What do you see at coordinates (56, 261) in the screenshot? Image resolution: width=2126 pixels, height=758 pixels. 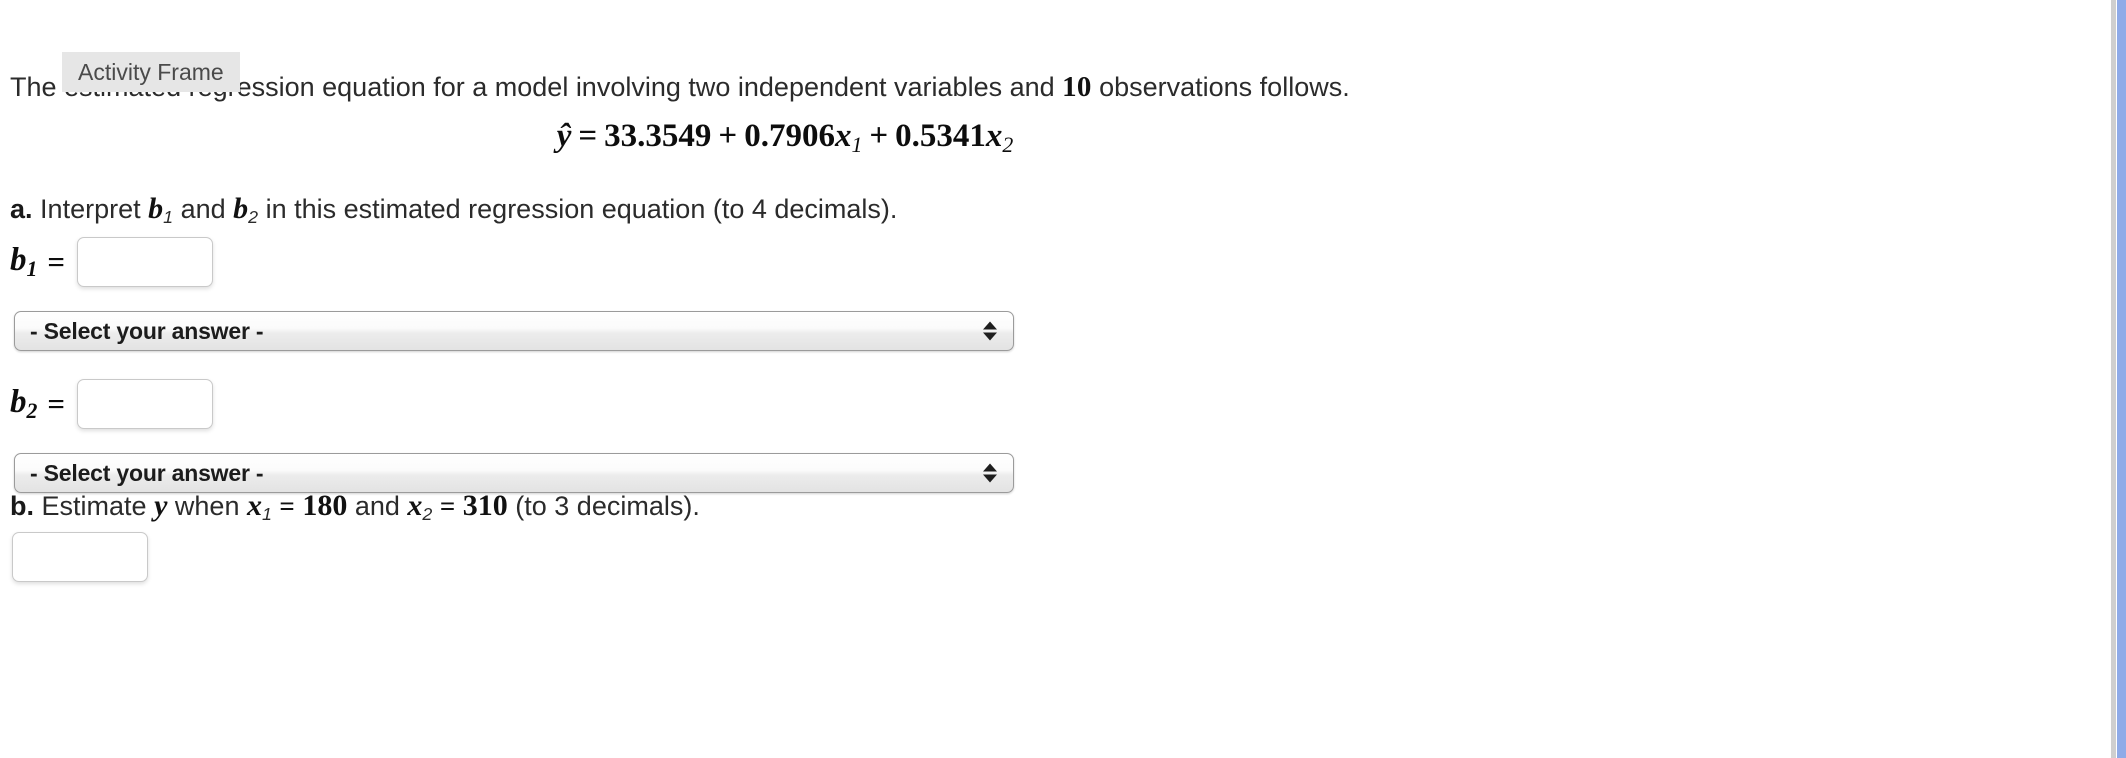 I see `b1-equals-sign: =` at bounding box center [56, 261].